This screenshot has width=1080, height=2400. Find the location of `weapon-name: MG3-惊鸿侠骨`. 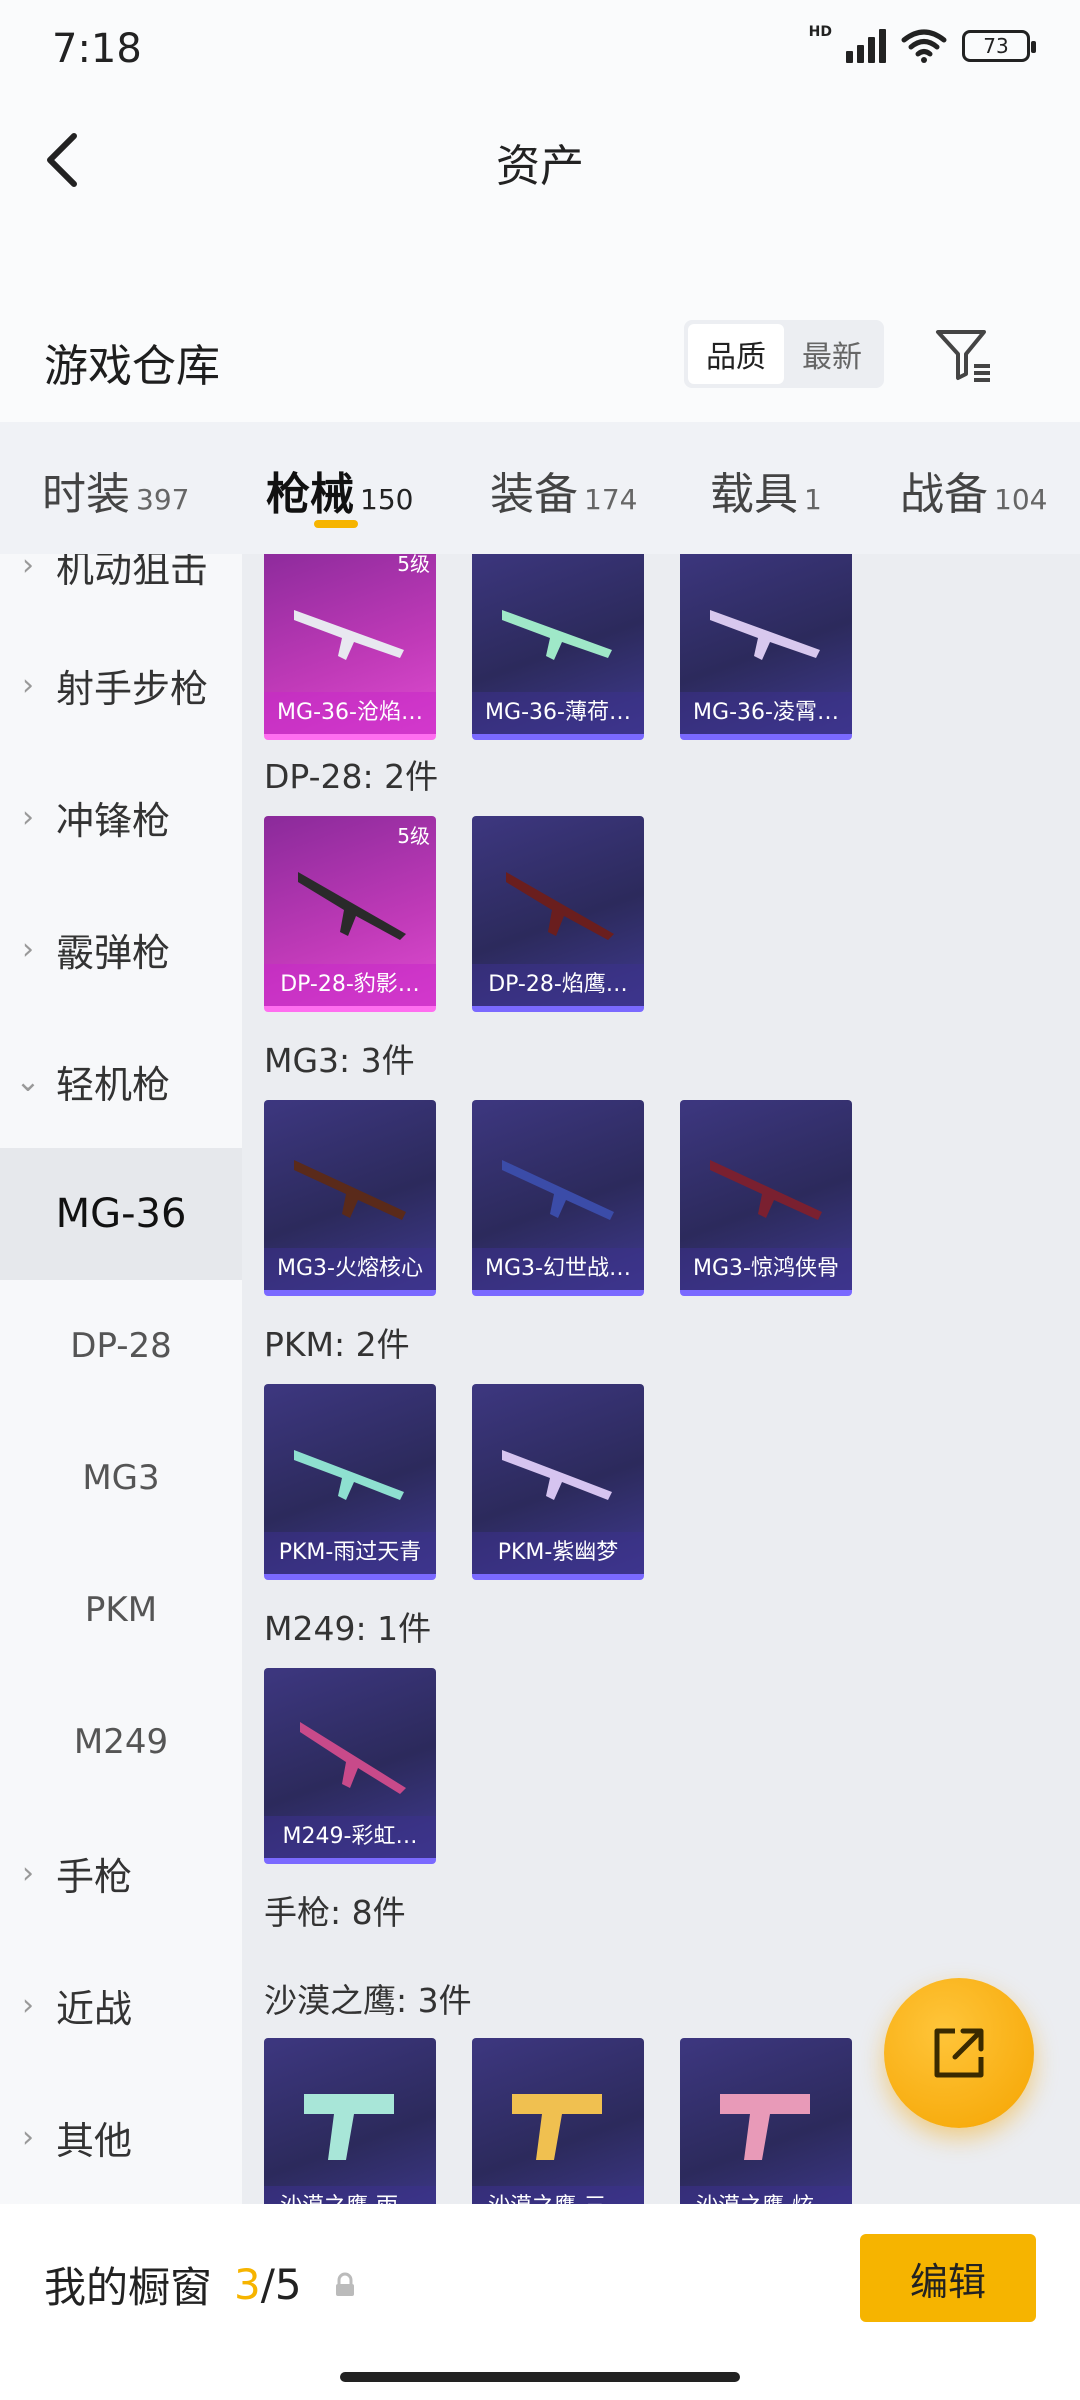

weapon-name: MG3-惊鸿侠骨 is located at coordinates (766, 1269).